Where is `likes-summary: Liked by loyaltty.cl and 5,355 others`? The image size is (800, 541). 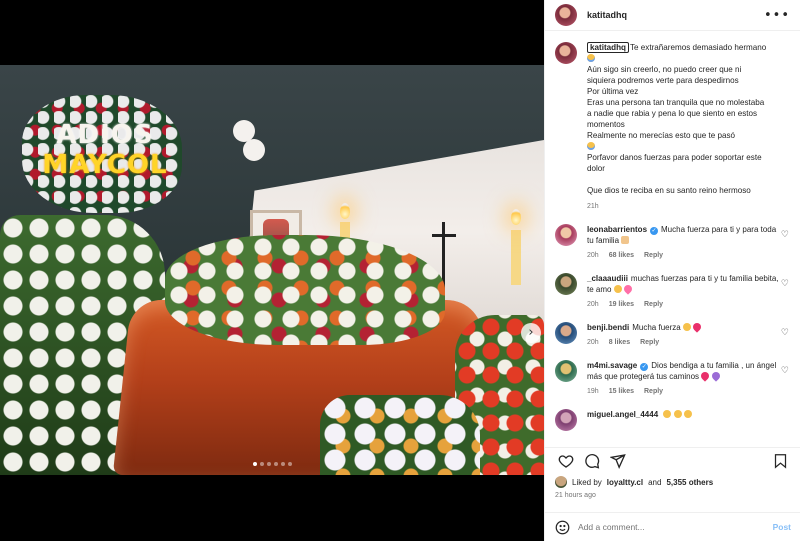 likes-summary: Liked by loyaltty.cl and 5,355 others is located at coordinates (634, 482).